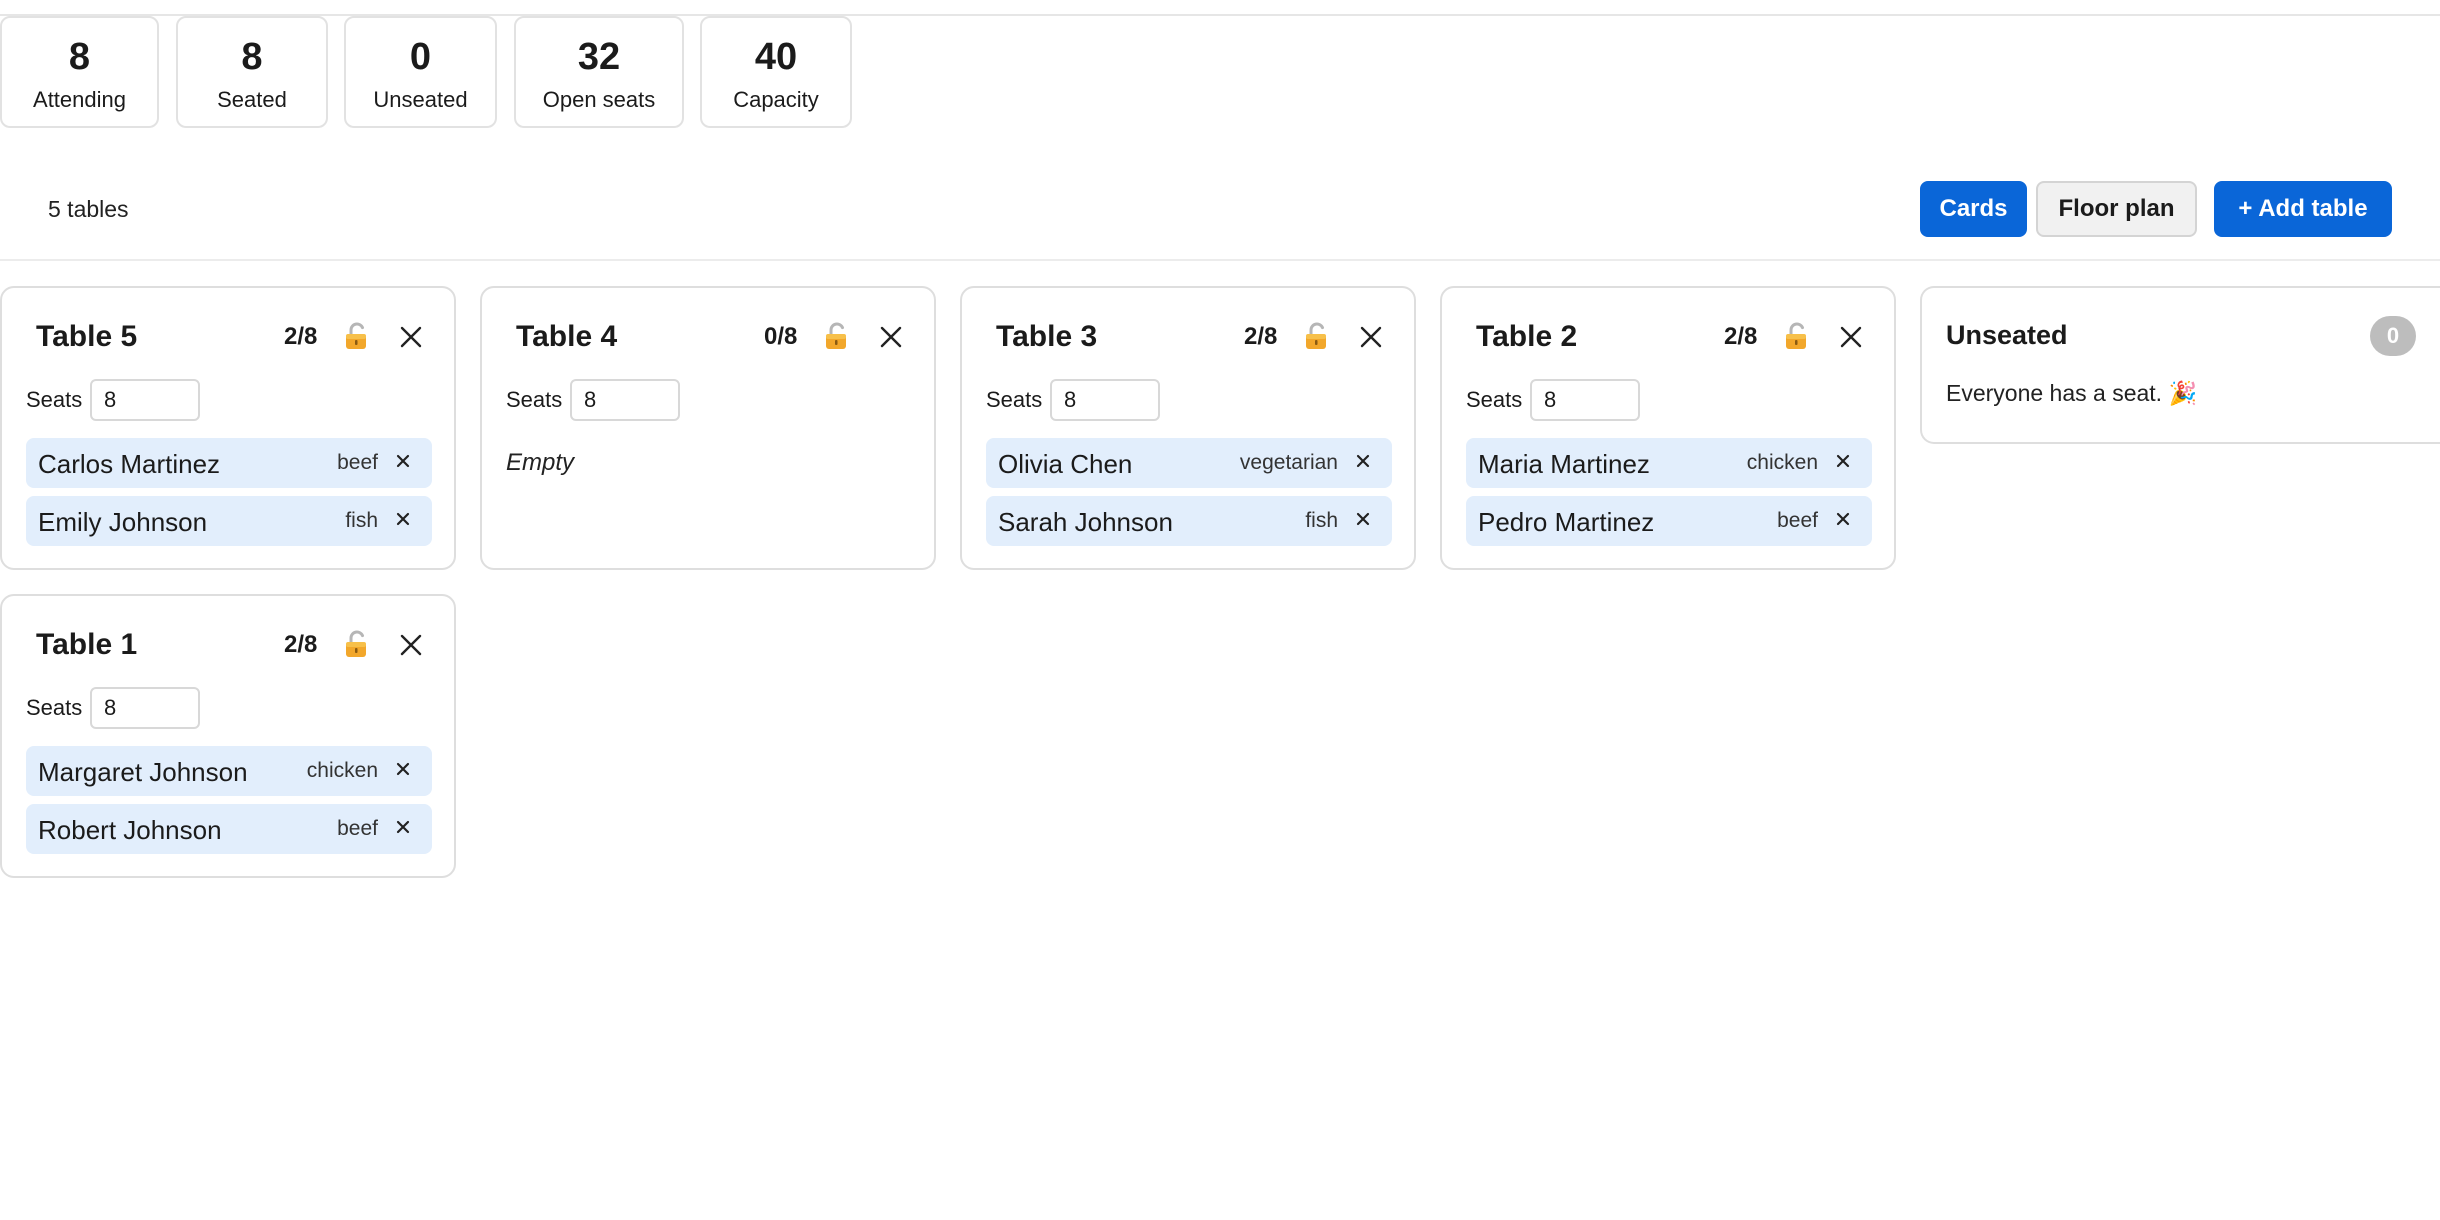 Image resolution: width=2440 pixels, height=1220 pixels. What do you see at coordinates (2007, 335) in the screenshot?
I see `unseated-title: Unseated` at bounding box center [2007, 335].